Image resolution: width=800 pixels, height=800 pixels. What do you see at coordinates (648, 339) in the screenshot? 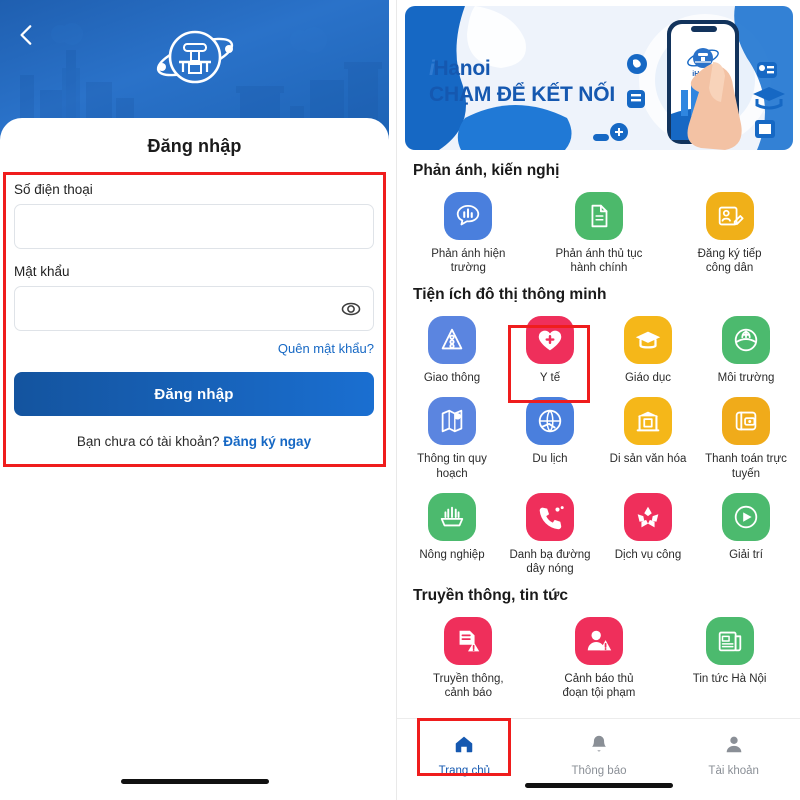
I see `graduation-cap-icon` at bounding box center [648, 339].